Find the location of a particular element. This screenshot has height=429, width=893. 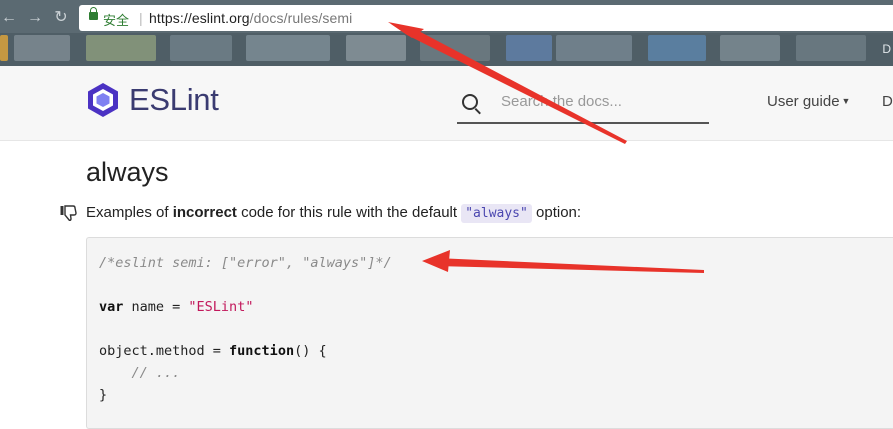

bookmarks-bar: D is located at coordinates (446, 49).